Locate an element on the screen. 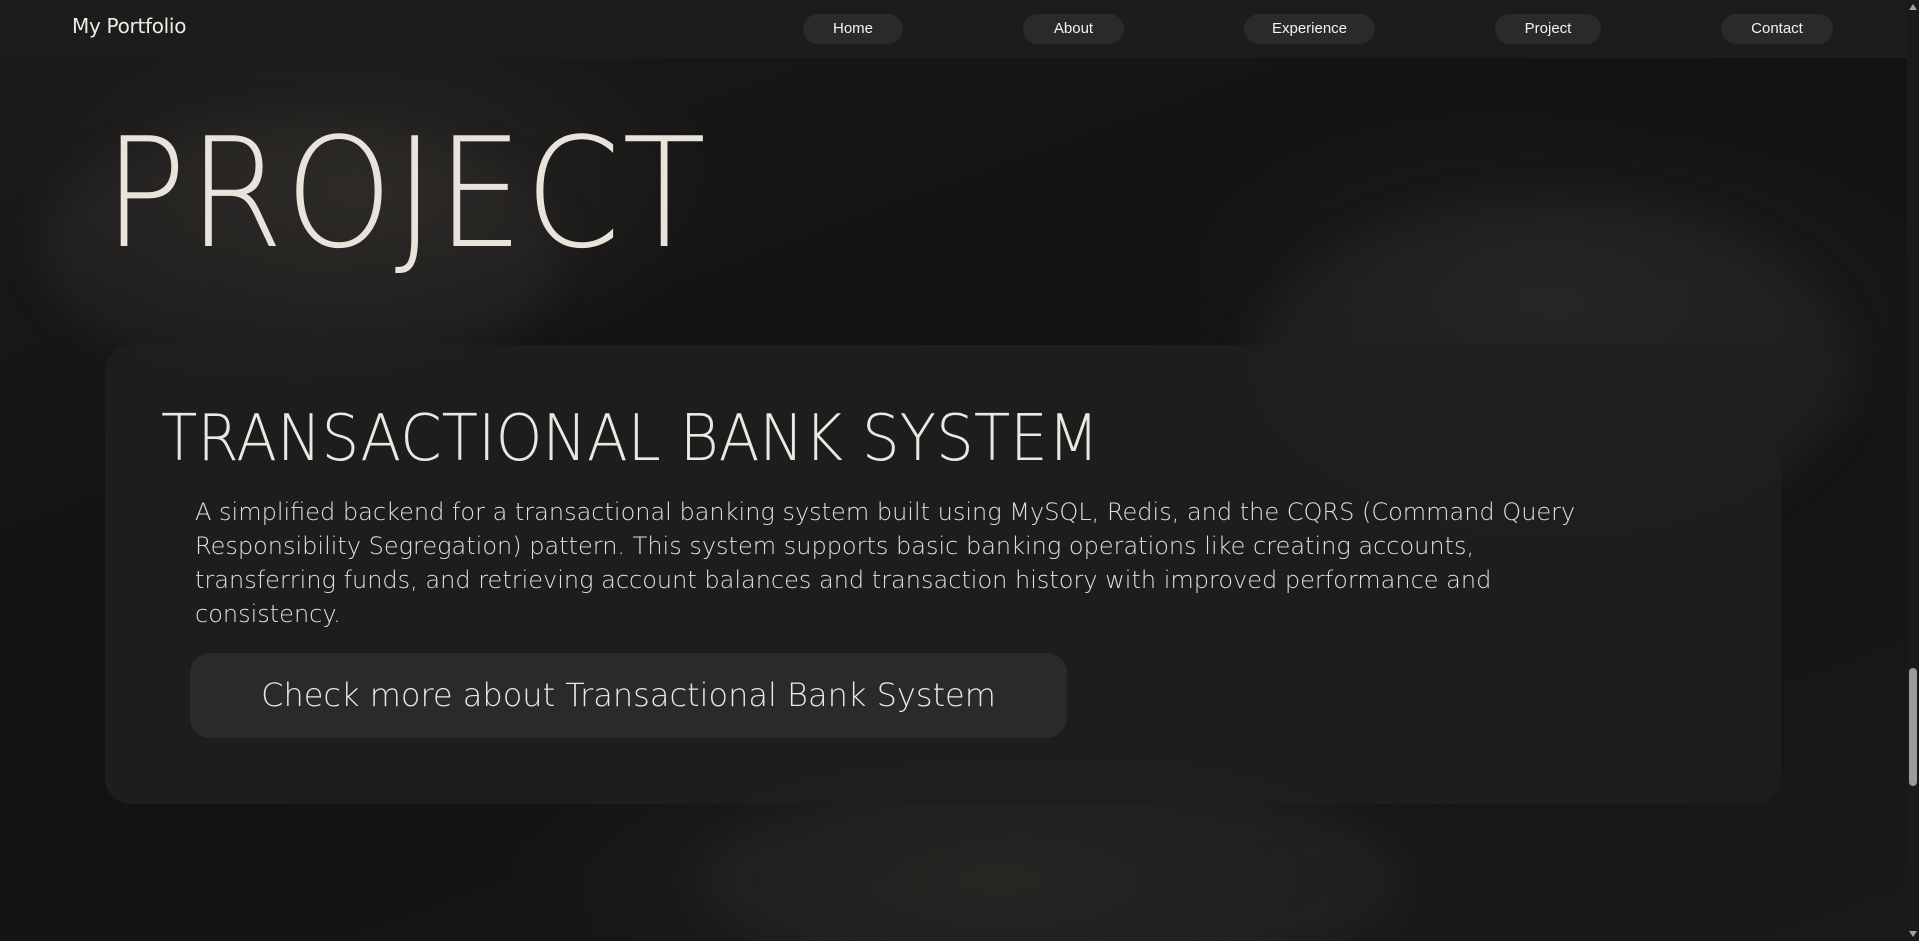  nav-home-button: Home is located at coordinates (853, 29).